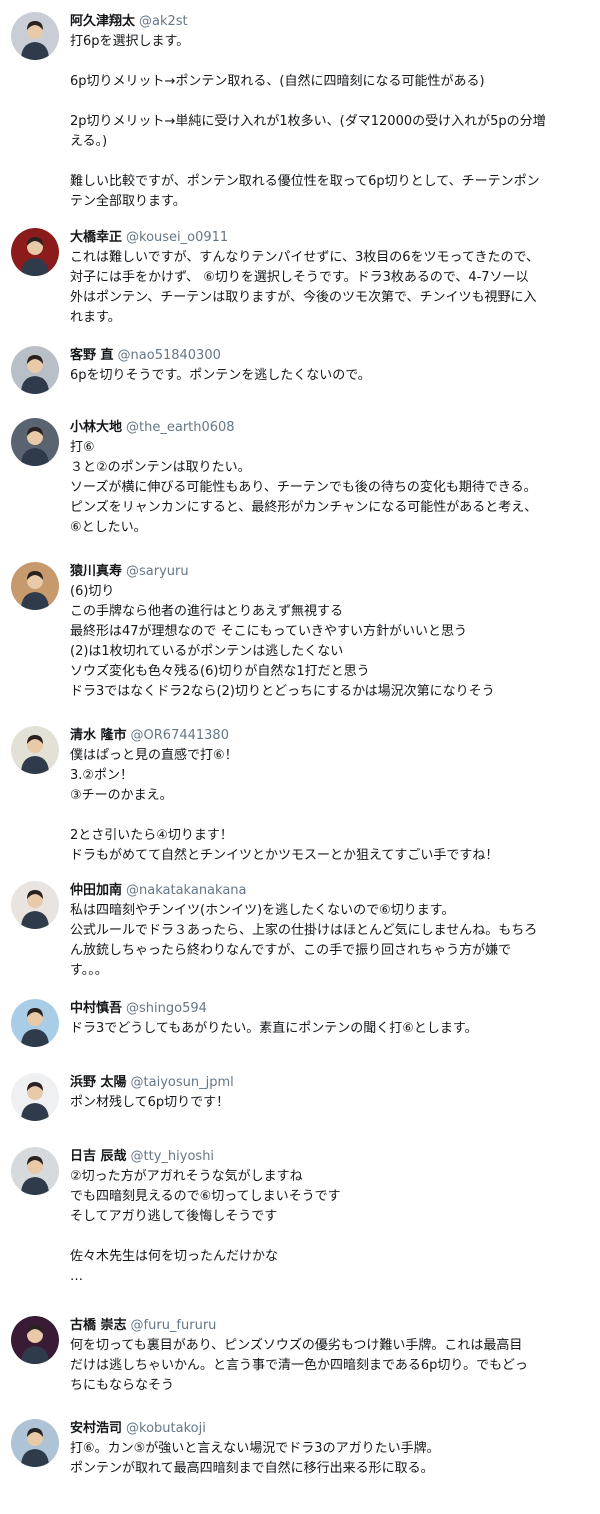 This screenshot has width=600, height=1514. What do you see at coordinates (330, 1326) in the screenshot?
I see `tweet-header: 古橋 崇志 @furu_fururu` at bounding box center [330, 1326].